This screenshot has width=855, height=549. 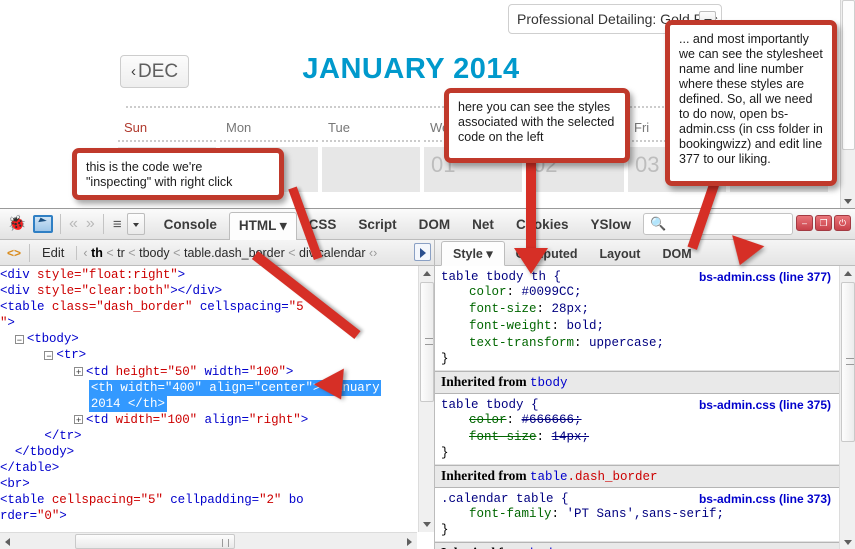 I want to click on inherited-from-header: Inherited from table.dash_border, so click(x=637, y=476).